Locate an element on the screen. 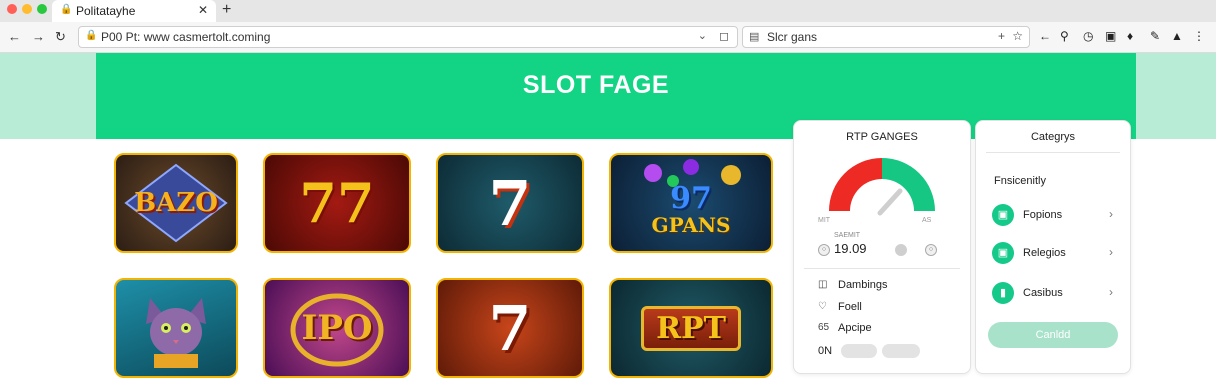  category-label: Casibus is located at coordinates (1043, 293).